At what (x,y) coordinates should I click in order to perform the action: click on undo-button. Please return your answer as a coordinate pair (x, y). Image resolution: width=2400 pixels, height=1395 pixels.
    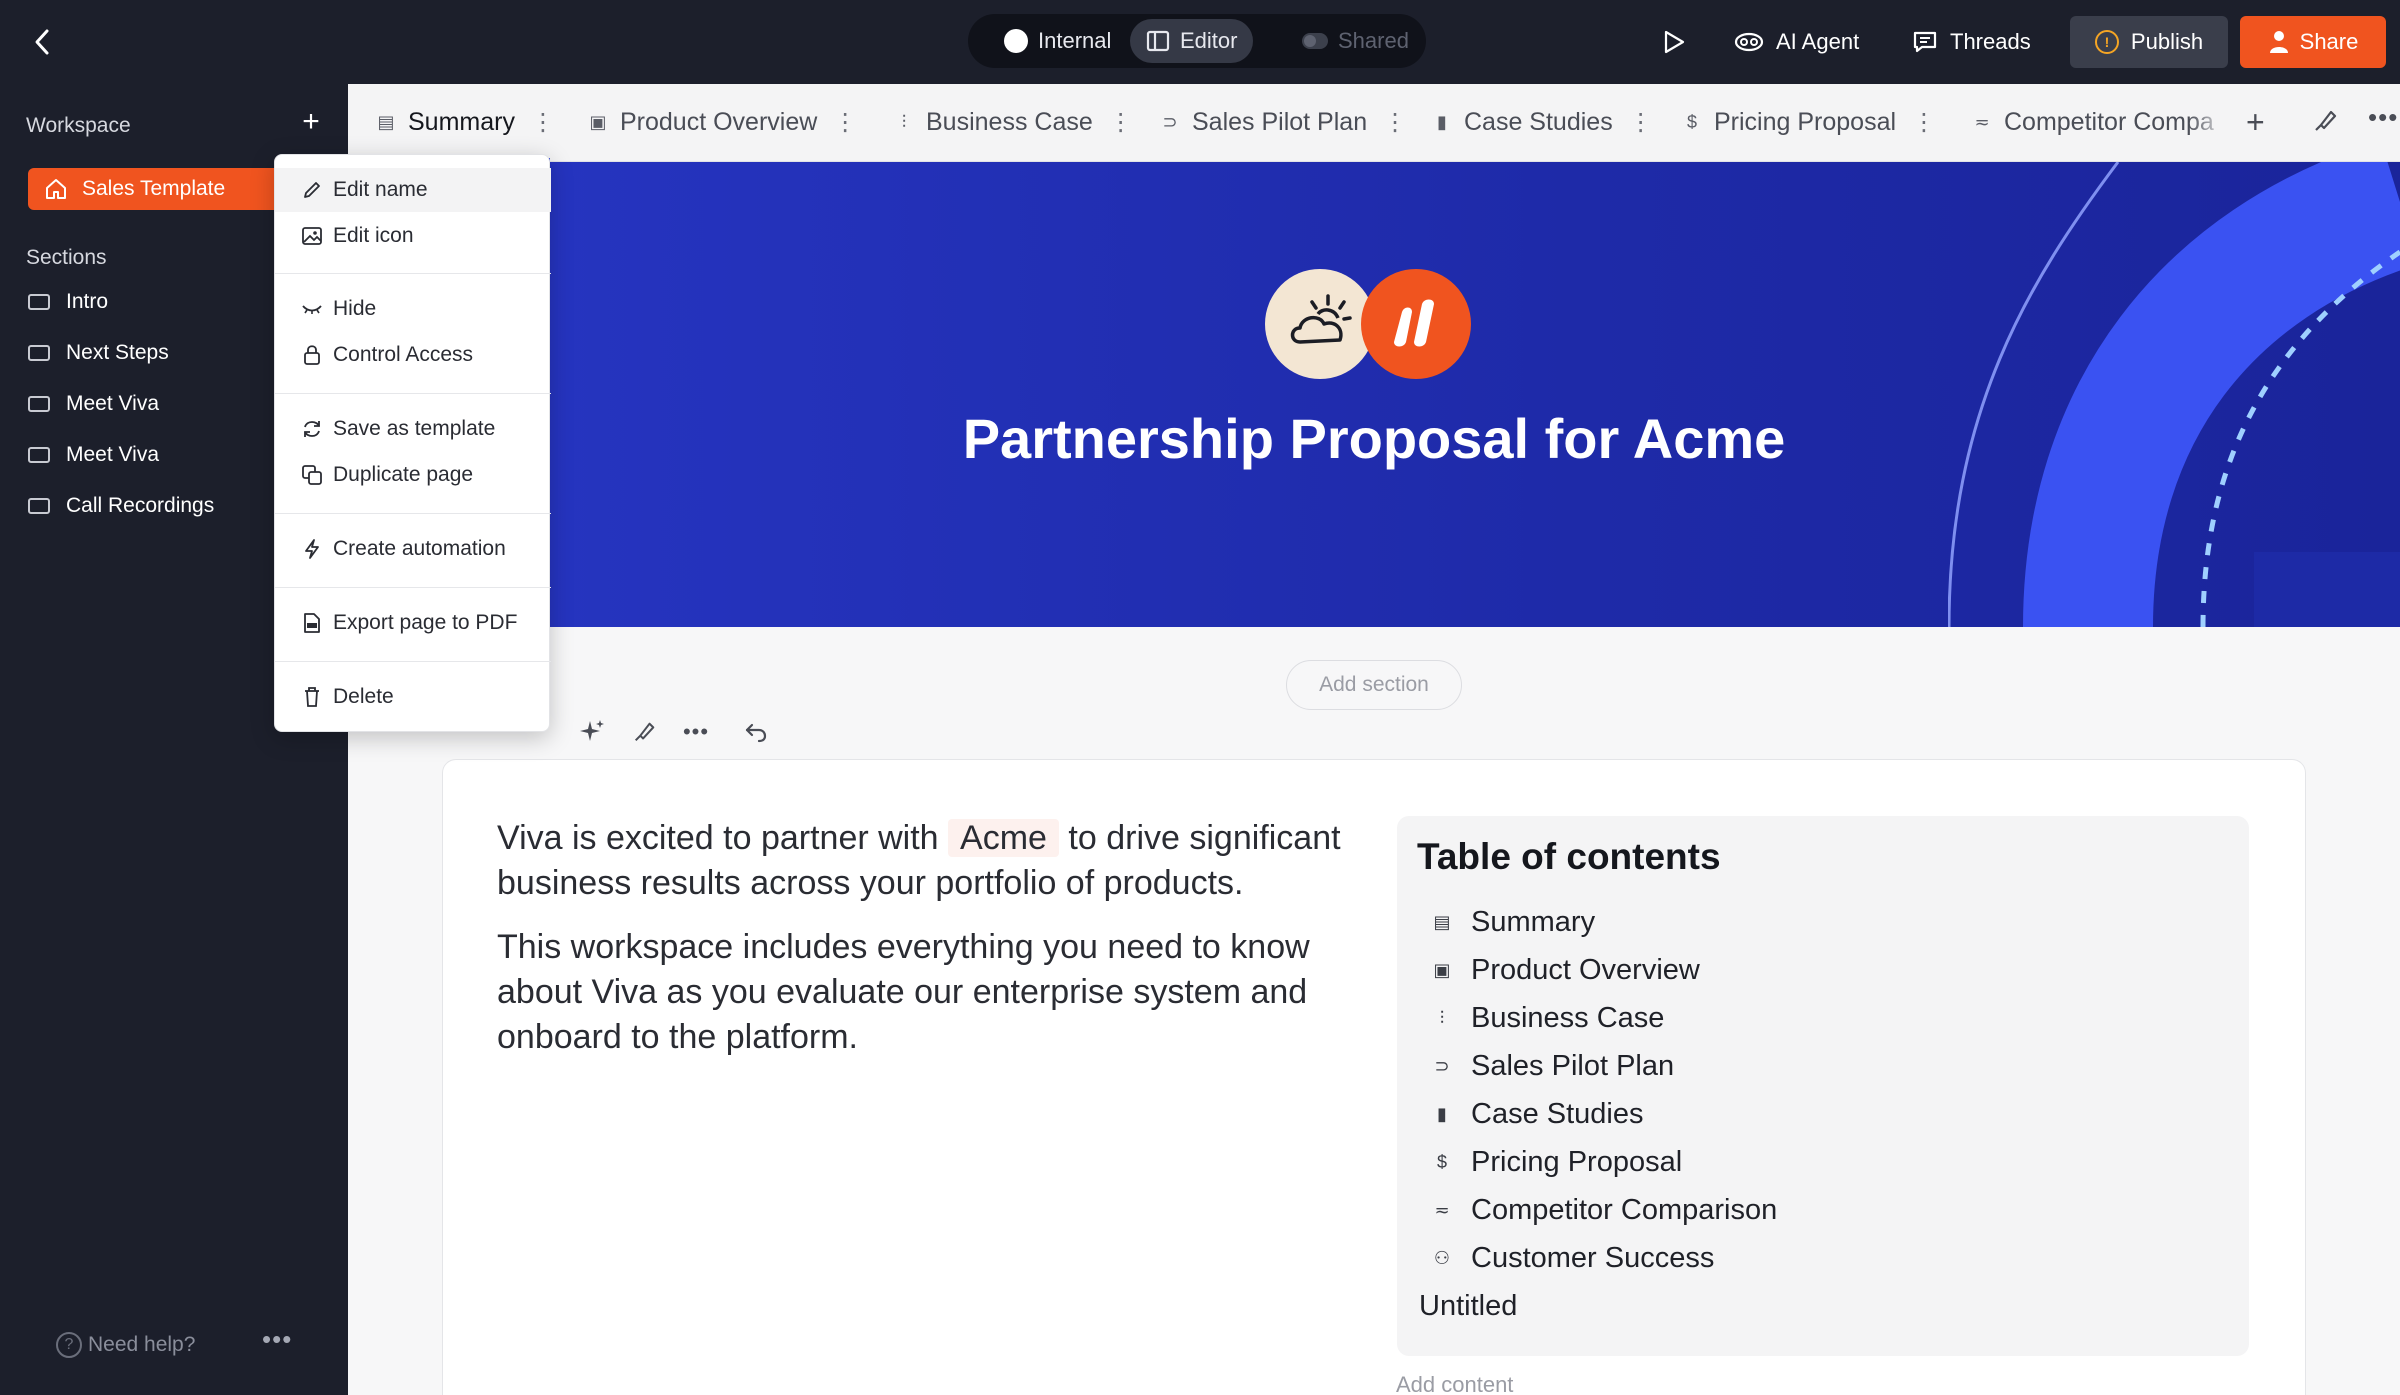
    Looking at the image, I should click on (756, 732).